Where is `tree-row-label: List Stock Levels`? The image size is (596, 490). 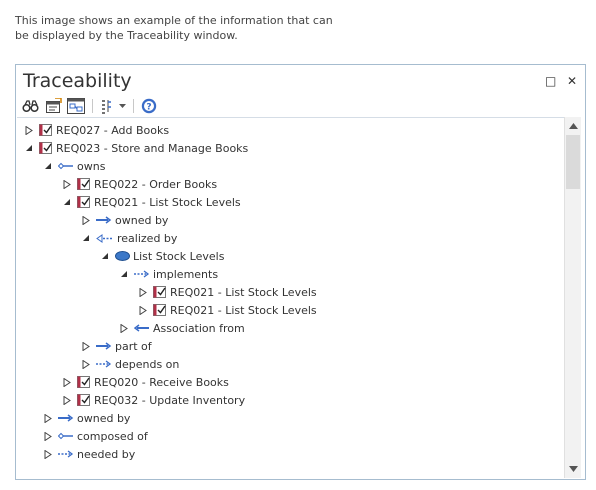 tree-row-label: List Stock Levels is located at coordinates (179, 256).